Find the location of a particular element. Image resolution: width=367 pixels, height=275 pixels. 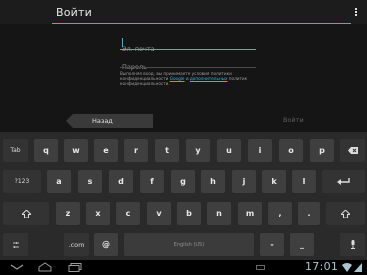

key-underscore: _ is located at coordinates (302, 244).